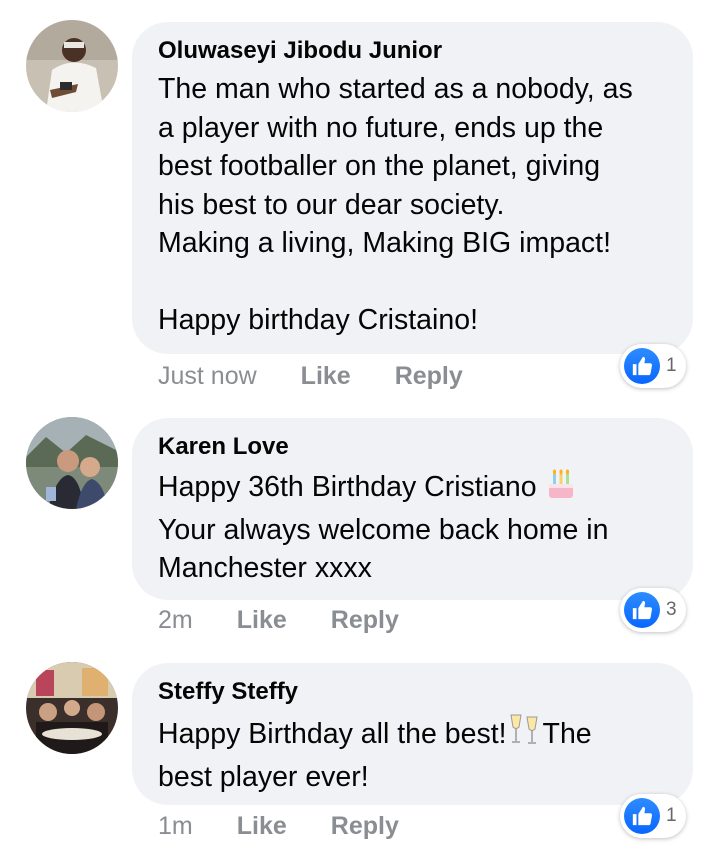  What do you see at coordinates (525, 734) in the screenshot?
I see `champagne-glasses-icon` at bounding box center [525, 734].